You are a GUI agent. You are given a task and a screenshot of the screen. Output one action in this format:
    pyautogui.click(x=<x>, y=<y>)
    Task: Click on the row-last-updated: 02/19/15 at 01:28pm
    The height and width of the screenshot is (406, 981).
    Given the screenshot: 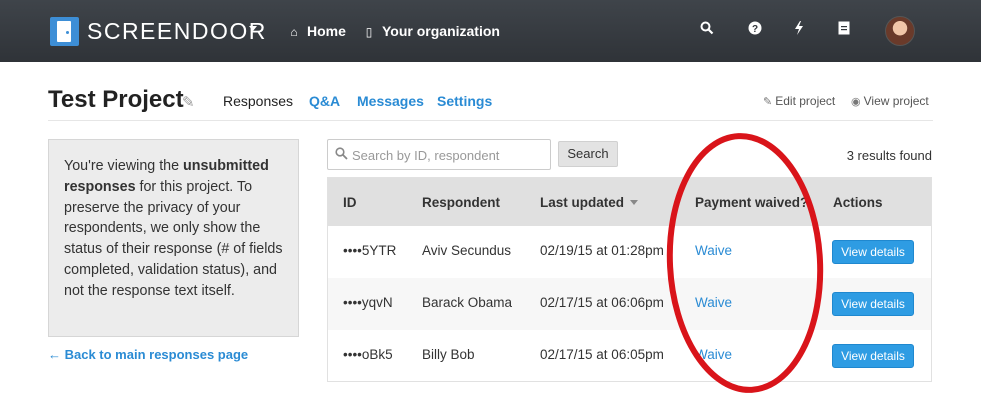 What is the action you would take?
    pyautogui.click(x=602, y=250)
    